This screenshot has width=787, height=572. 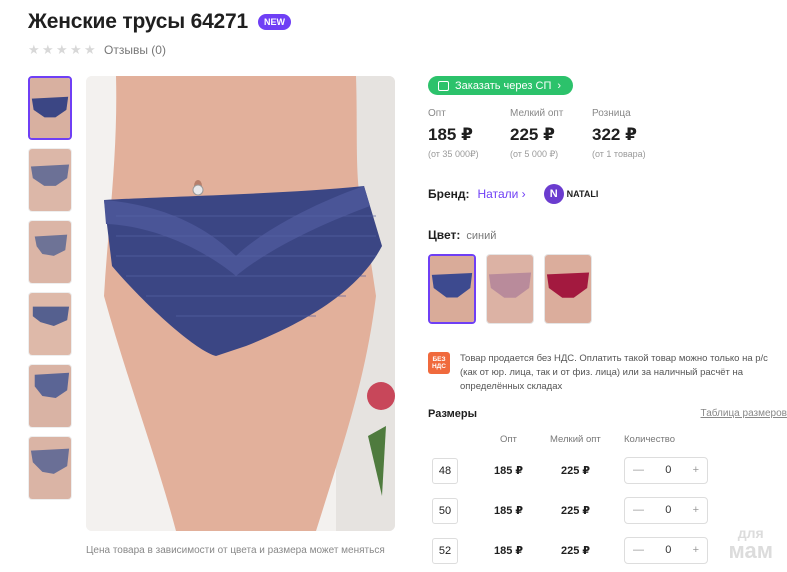 I want to click on size-row: 48 185 ₽ 225 ₽ — 0 +, so click(x=607, y=471).